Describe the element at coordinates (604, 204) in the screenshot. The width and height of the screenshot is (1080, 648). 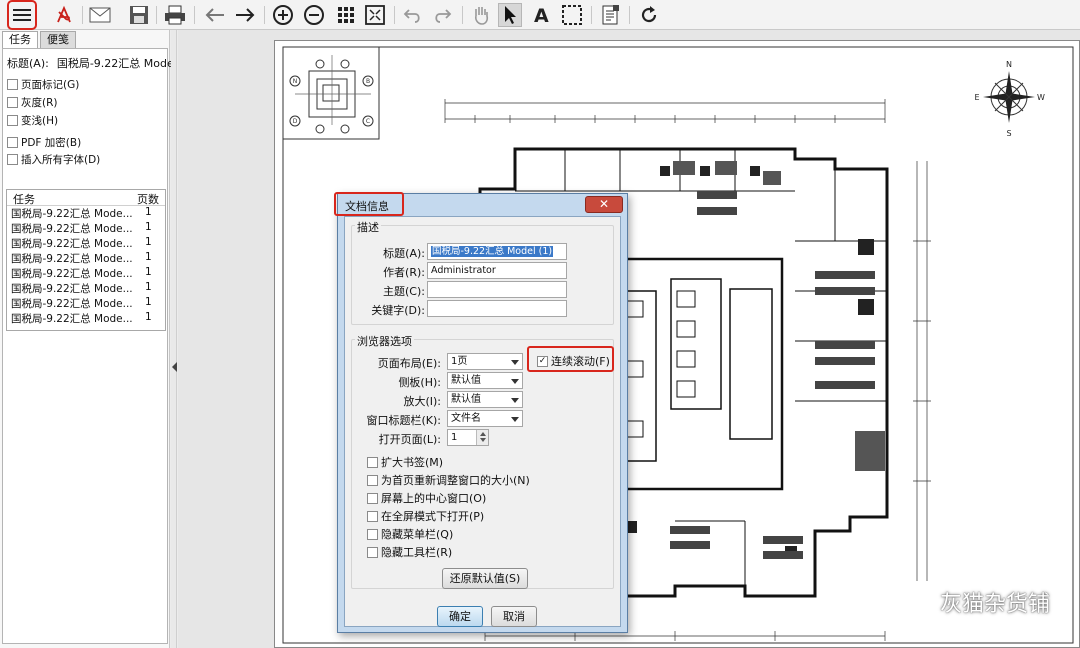
I see `close-button: ✕` at that location.